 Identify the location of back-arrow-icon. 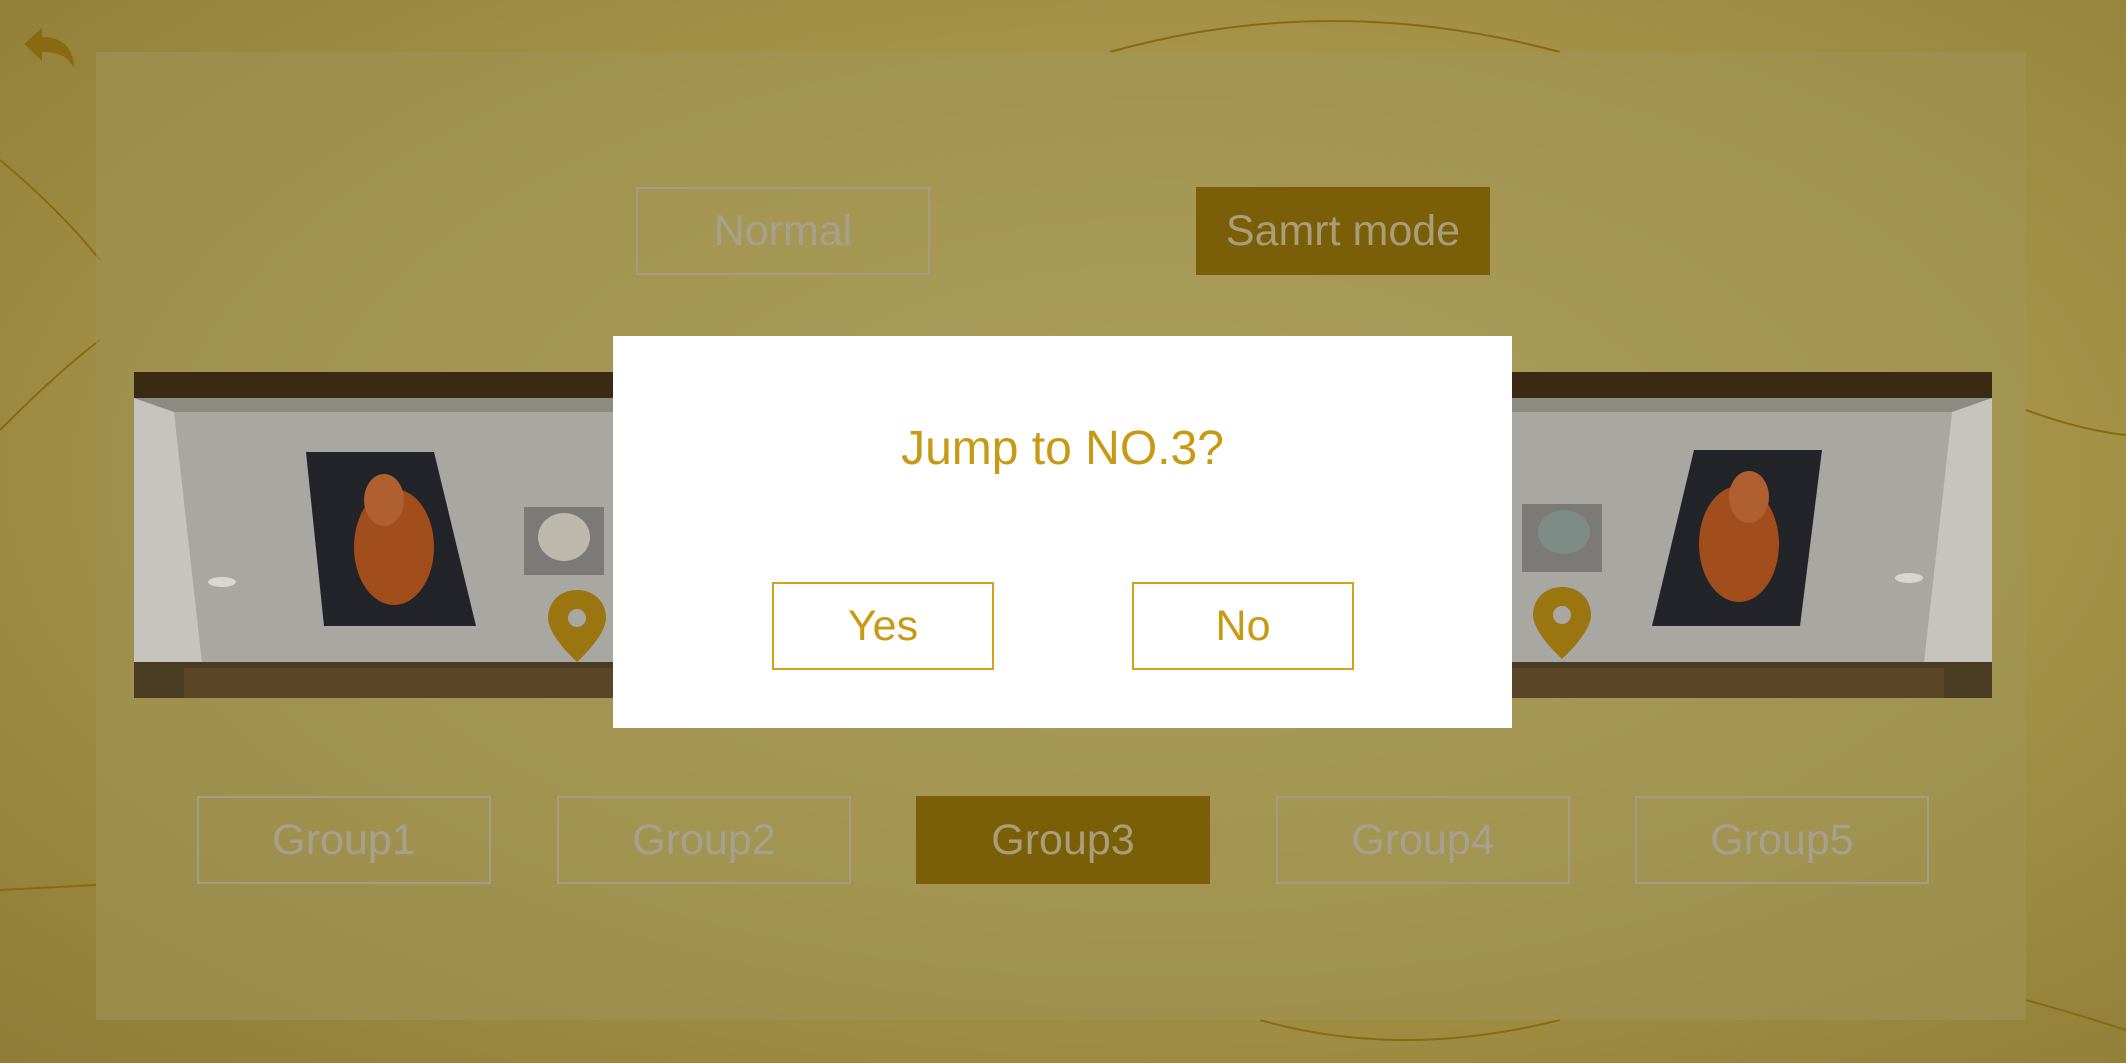
(49, 48).